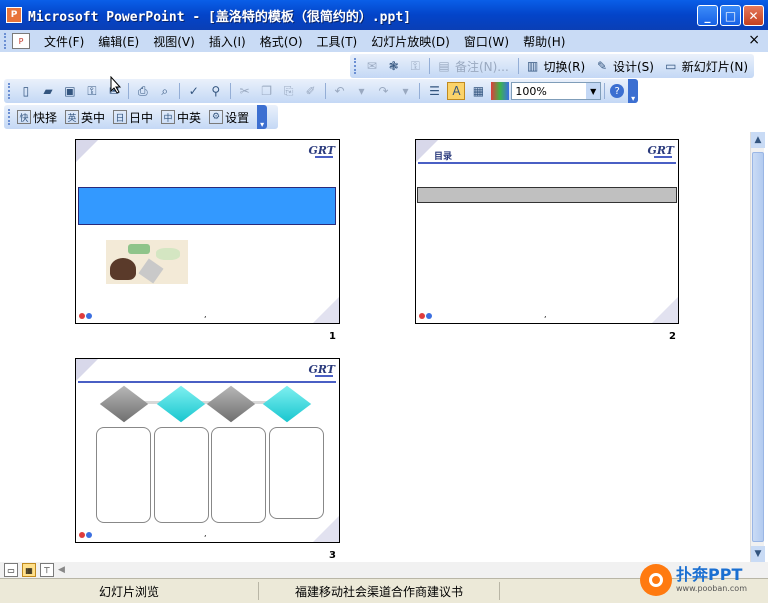  Describe the element at coordinates (372, 66) in the screenshot. I see `email-icon: ✉` at that location.